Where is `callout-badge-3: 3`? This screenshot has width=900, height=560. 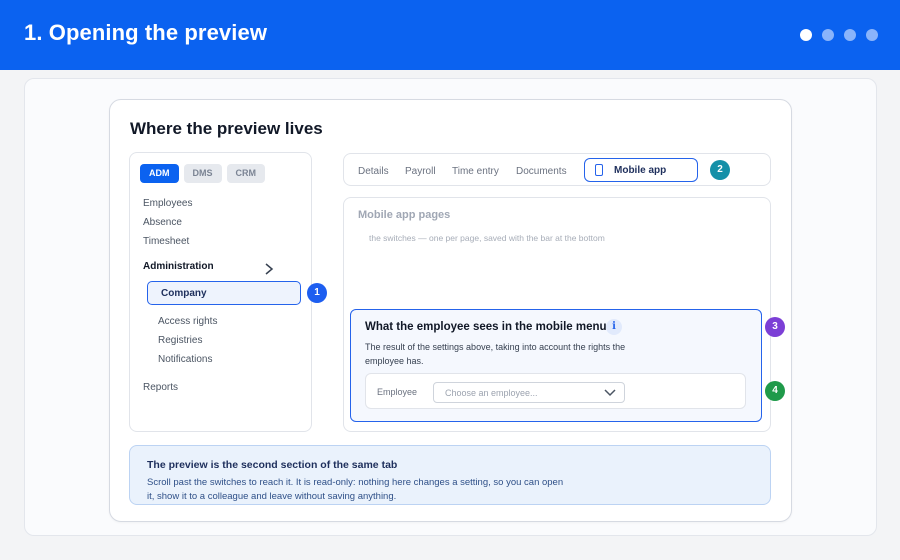
callout-badge-3: 3 is located at coordinates (775, 327).